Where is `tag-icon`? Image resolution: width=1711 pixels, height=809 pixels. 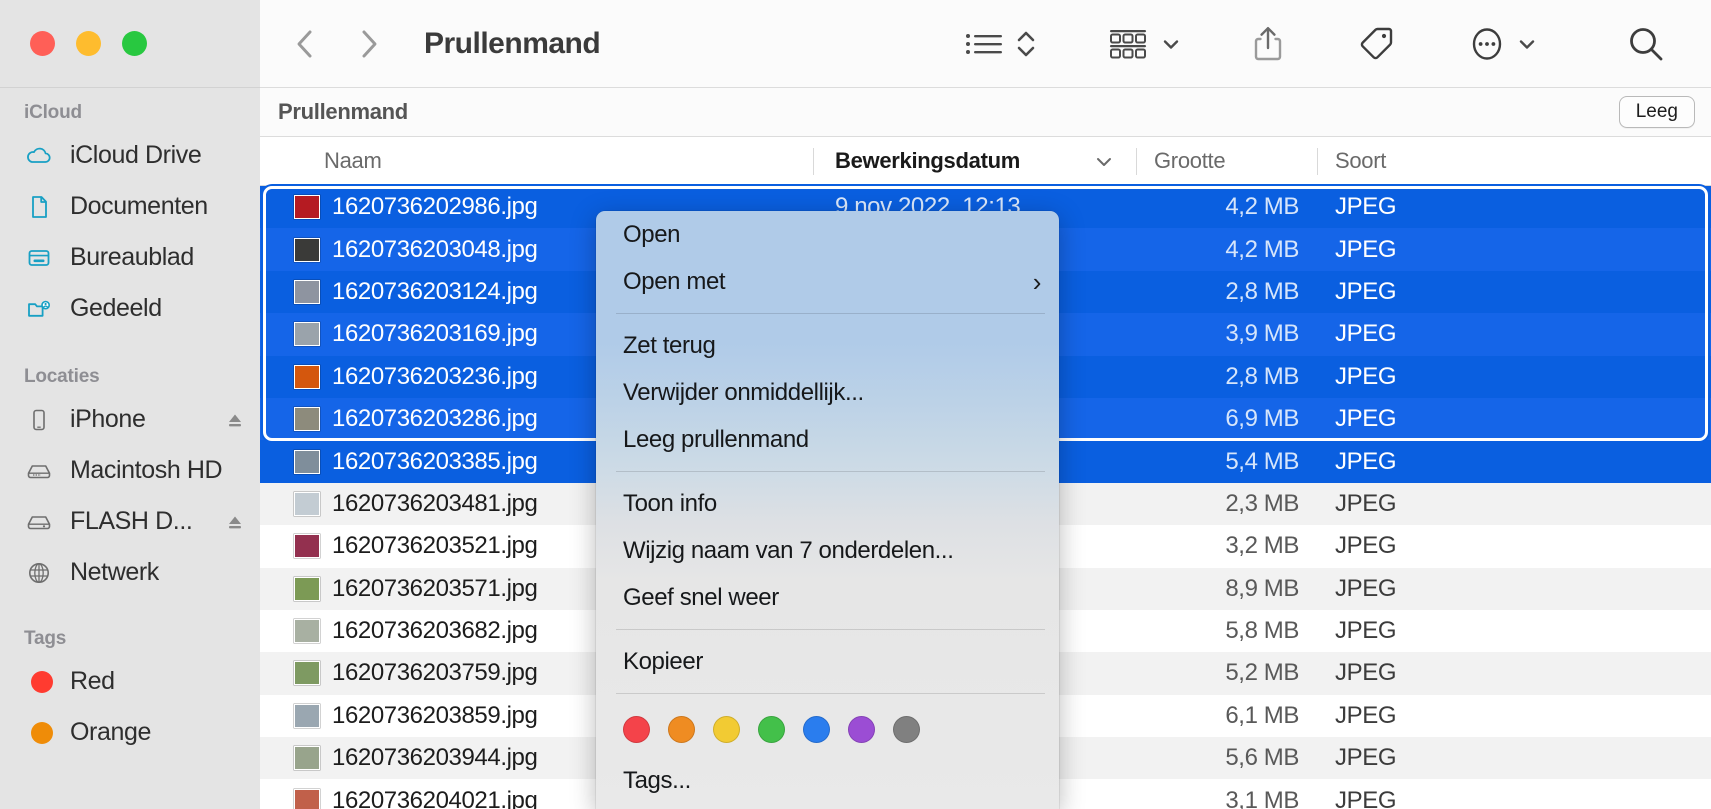 tag-icon is located at coordinates (1376, 44).